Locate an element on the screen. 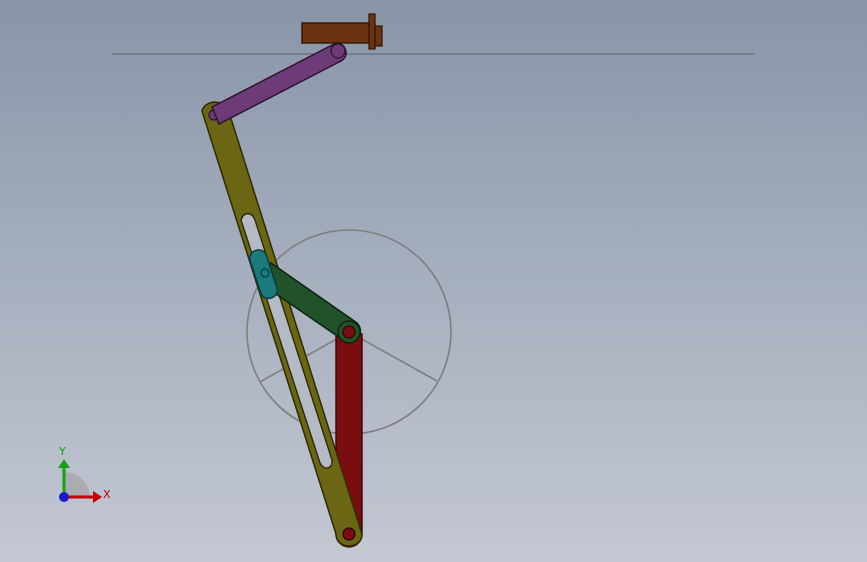  x-axis-label: X is located at coordinates (107, 494).